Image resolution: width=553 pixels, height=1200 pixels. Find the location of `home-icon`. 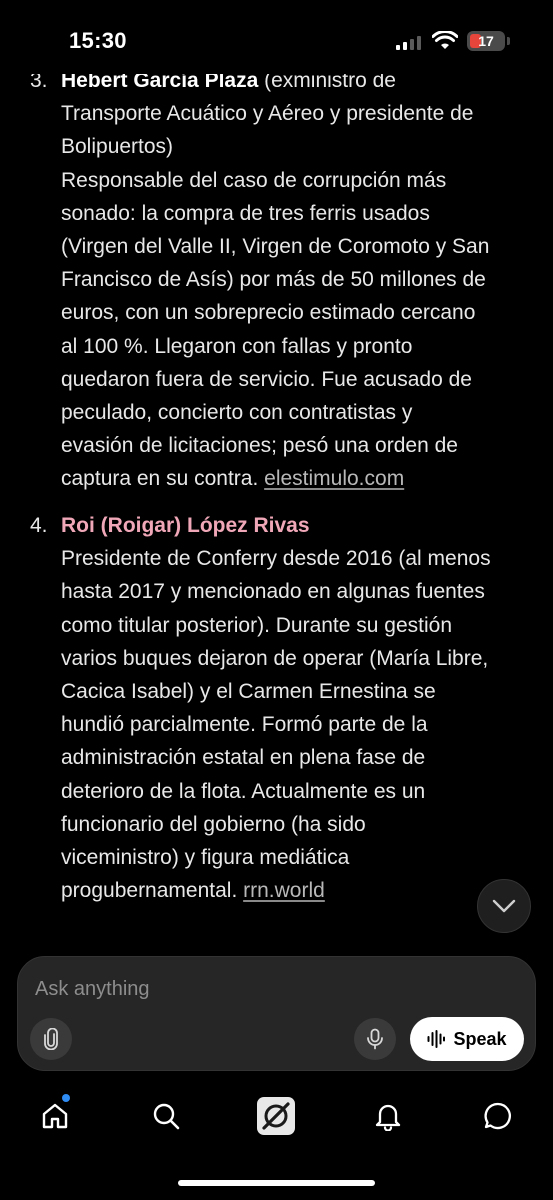

home-icon is located at coordinates (55, 1116).